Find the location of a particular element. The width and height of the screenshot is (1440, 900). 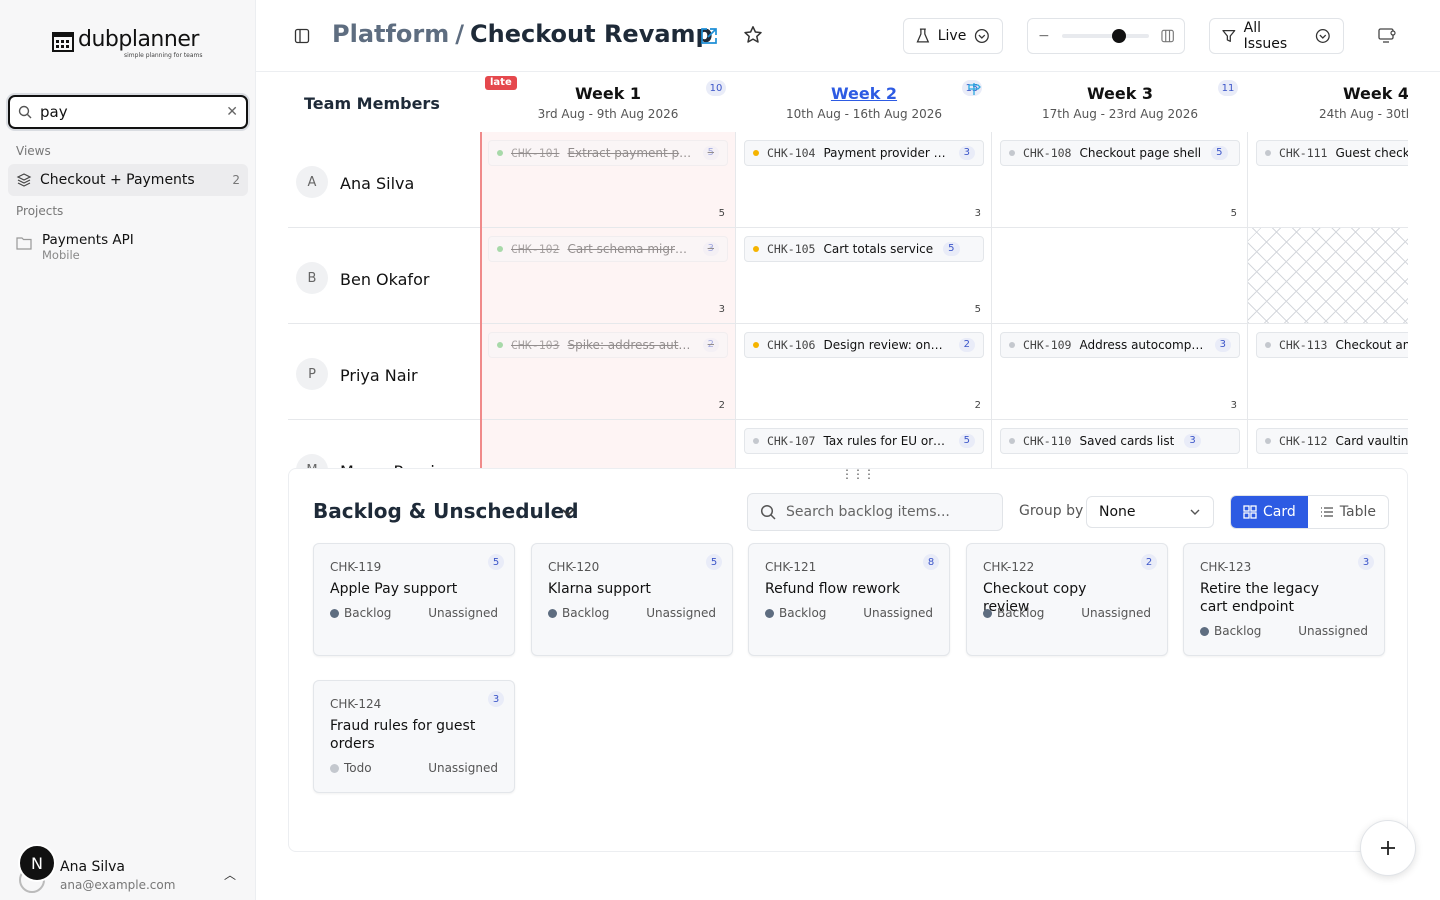

member-row-label: A Ana Silva is located at coordinates (384, 180).